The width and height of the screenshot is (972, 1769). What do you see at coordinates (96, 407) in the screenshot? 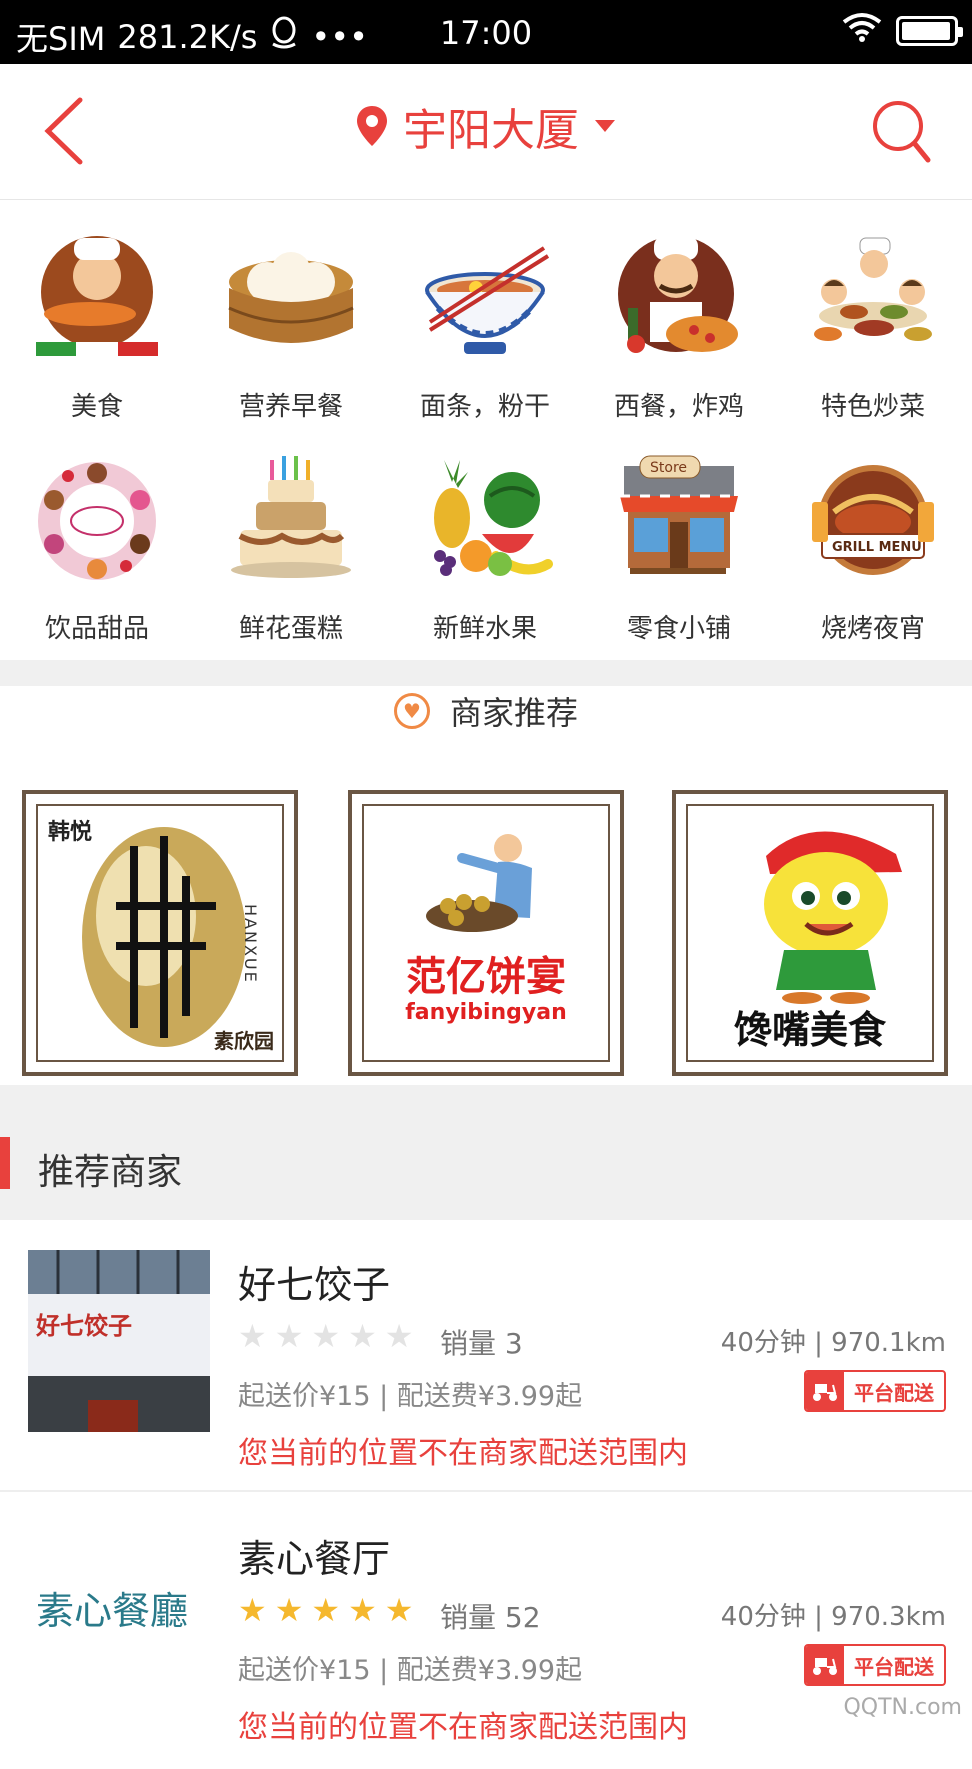
I see `category-label: 美食` at bounding box center [96, 407].